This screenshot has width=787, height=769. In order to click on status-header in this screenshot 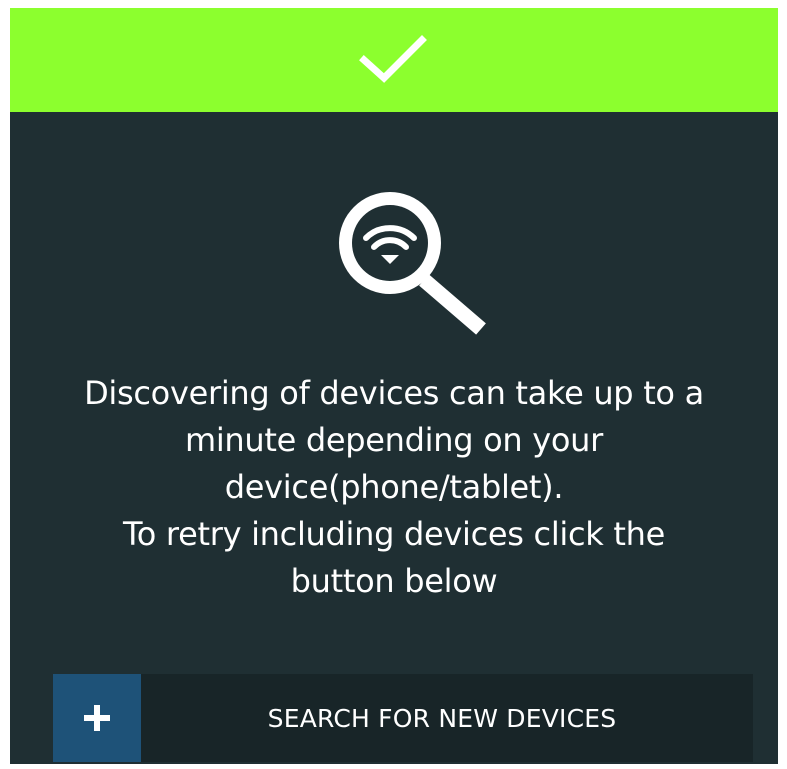, I will do `click(394, 60)`.